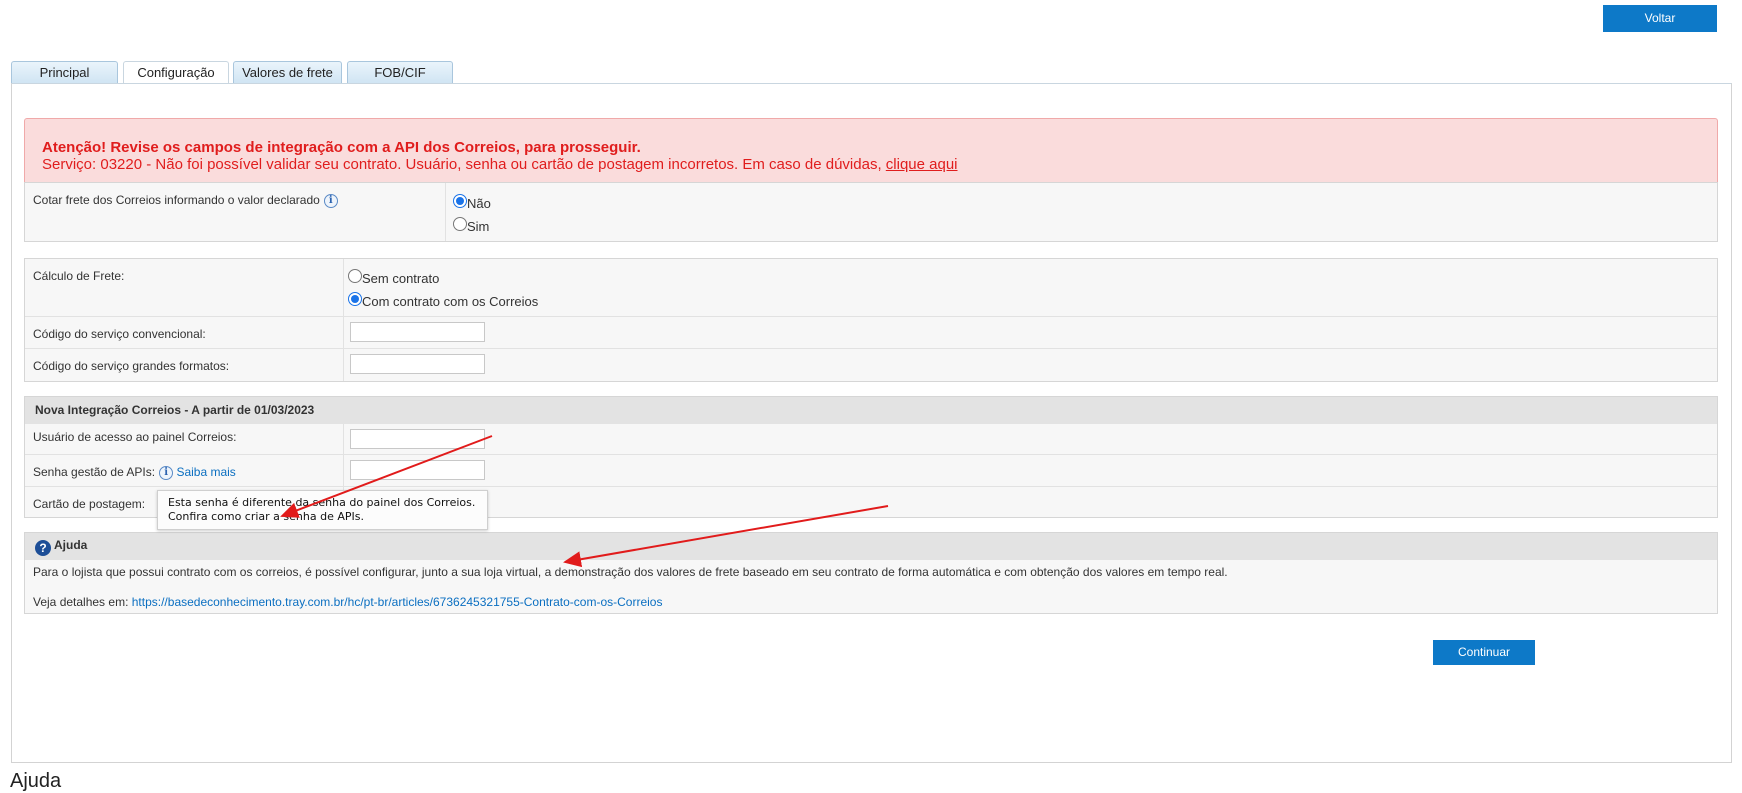 Image resolution: width=1742 pixels, height=793 pixels. Describe the element at coordinates (417, 439) in the screenshot. I see `user-input` at that location.